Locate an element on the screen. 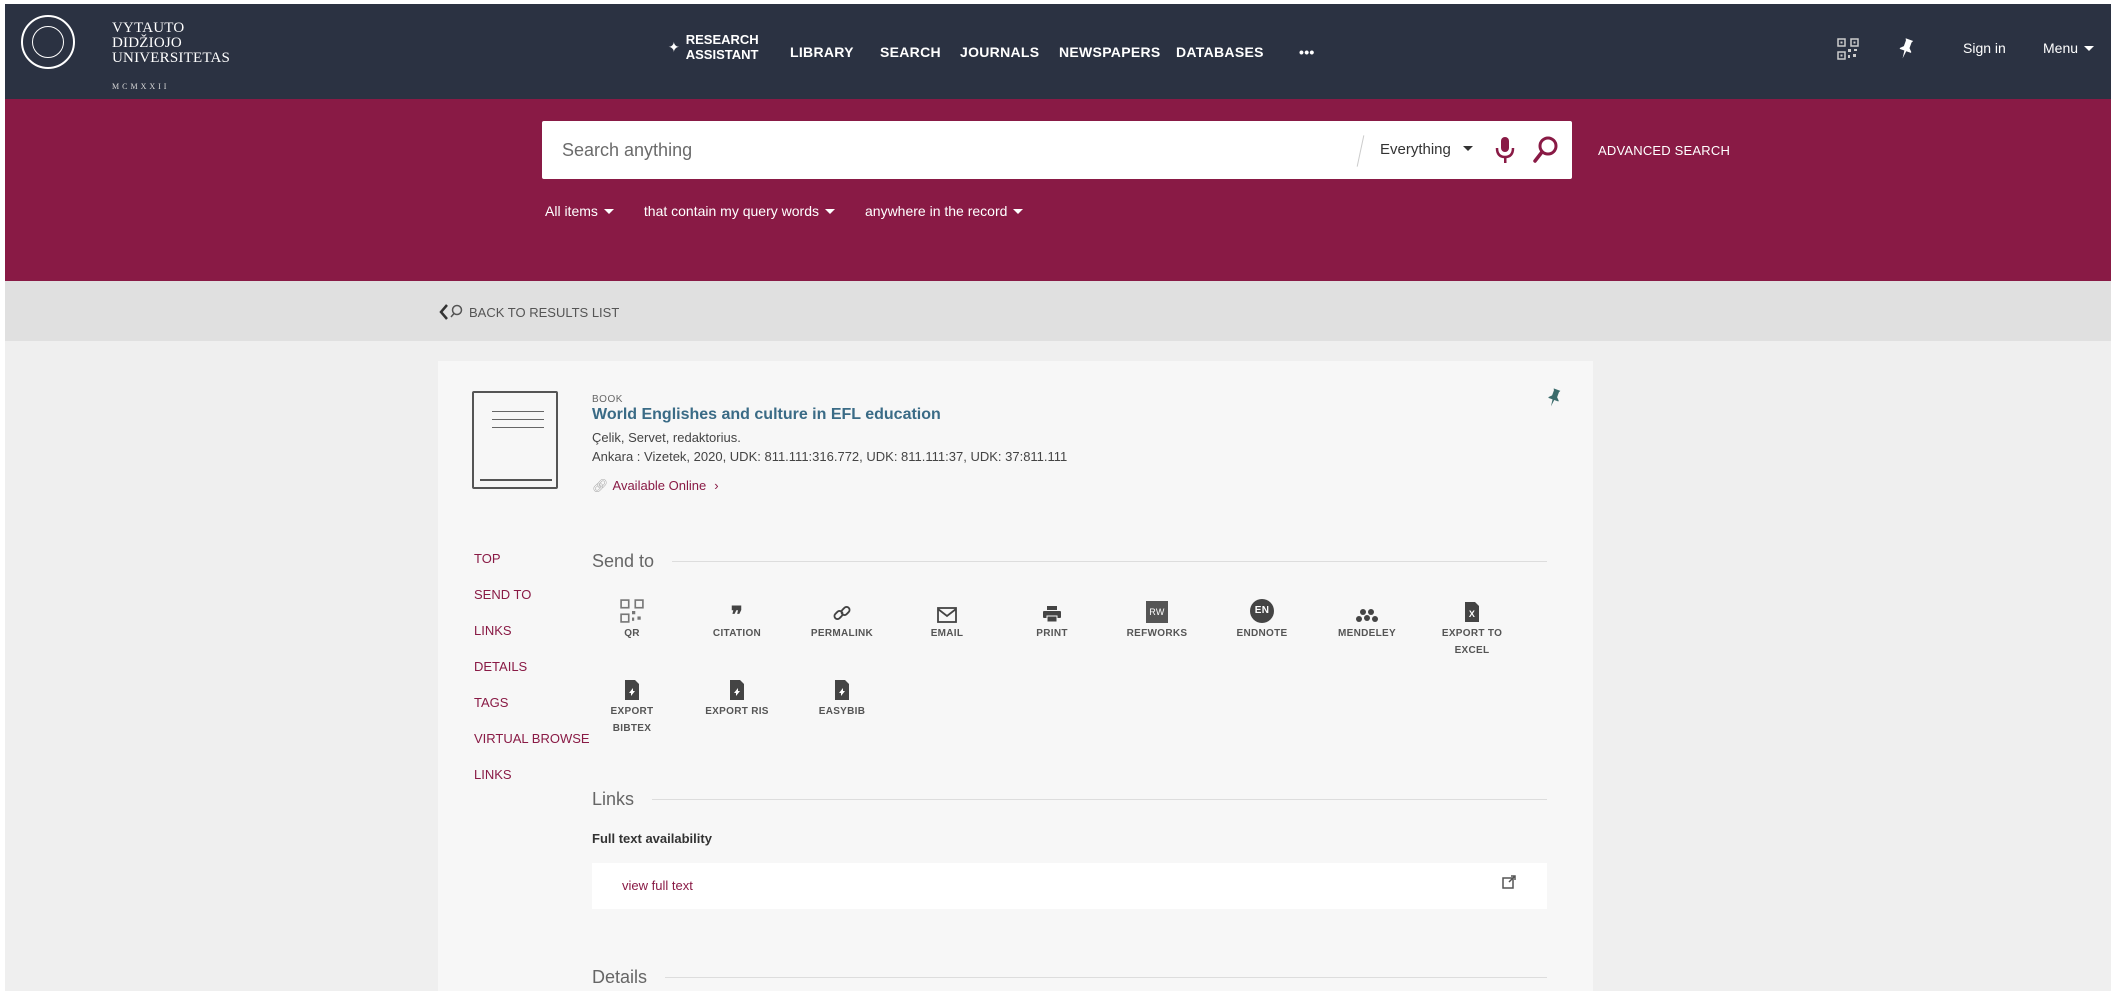  sparkle-icon: ✦ is located at coordinates (674, 47).